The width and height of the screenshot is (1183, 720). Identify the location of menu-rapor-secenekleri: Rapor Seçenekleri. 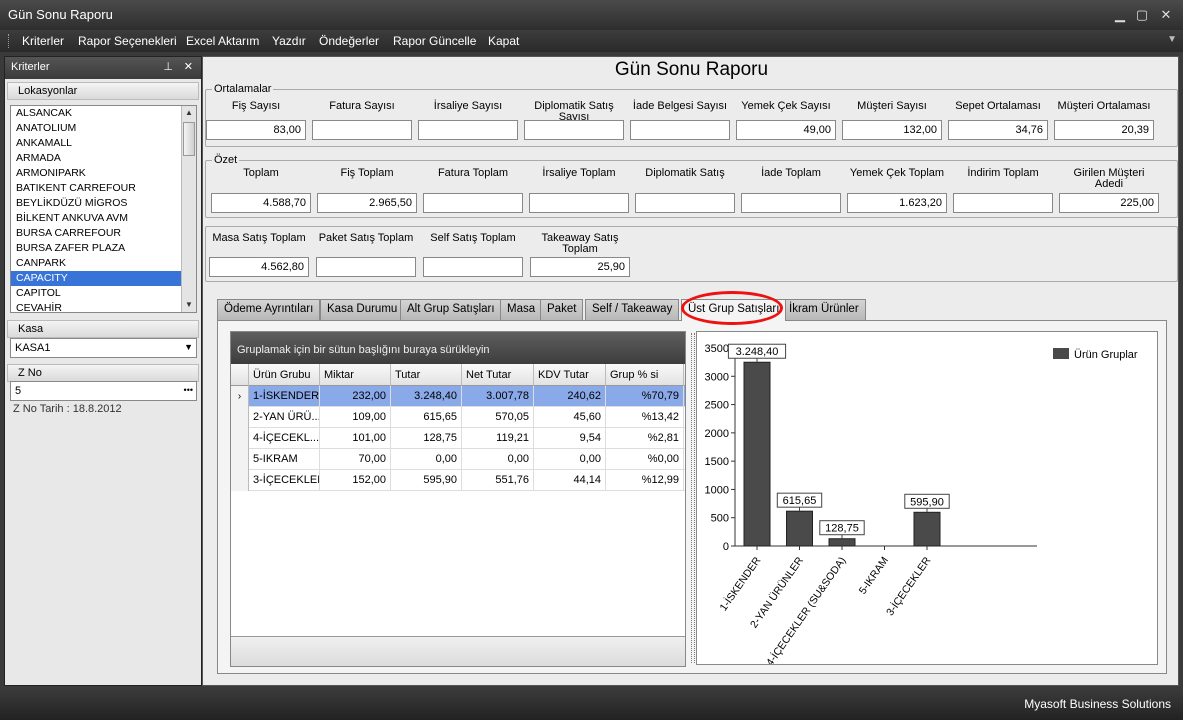
(127, 41).